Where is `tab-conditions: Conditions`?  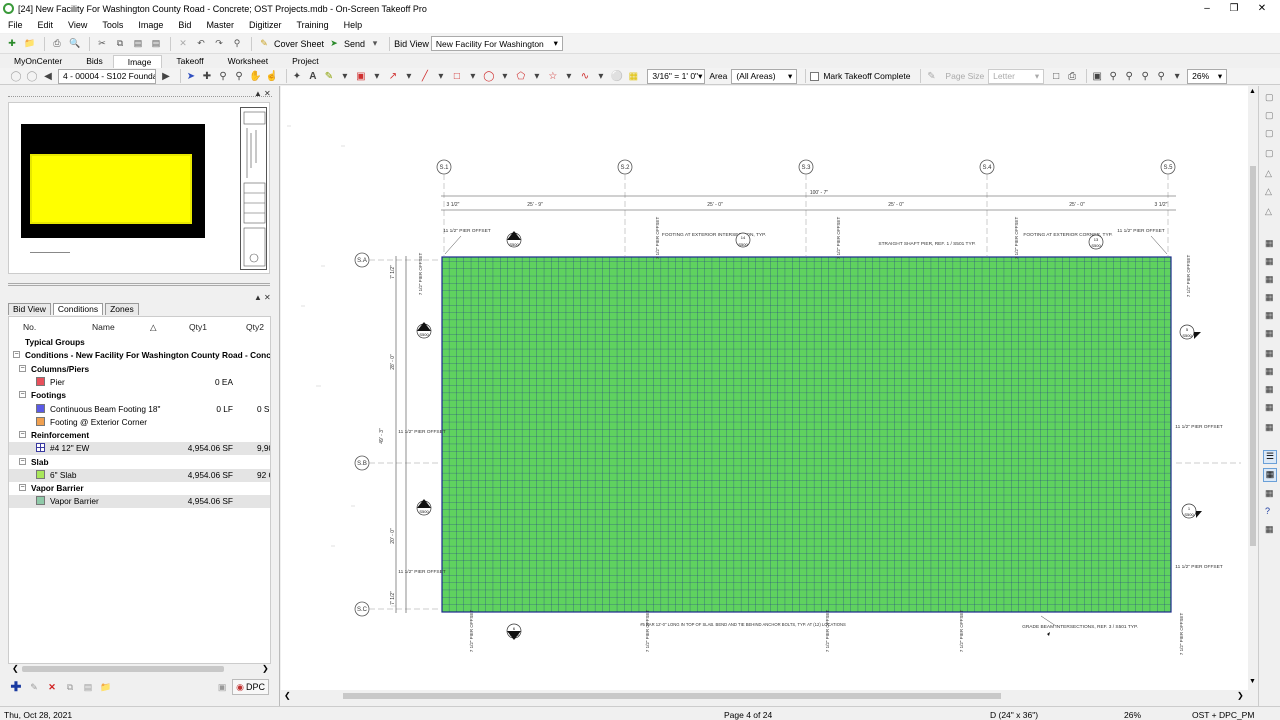
tab-conditions: Conditions is located at coordinates (78, 309).